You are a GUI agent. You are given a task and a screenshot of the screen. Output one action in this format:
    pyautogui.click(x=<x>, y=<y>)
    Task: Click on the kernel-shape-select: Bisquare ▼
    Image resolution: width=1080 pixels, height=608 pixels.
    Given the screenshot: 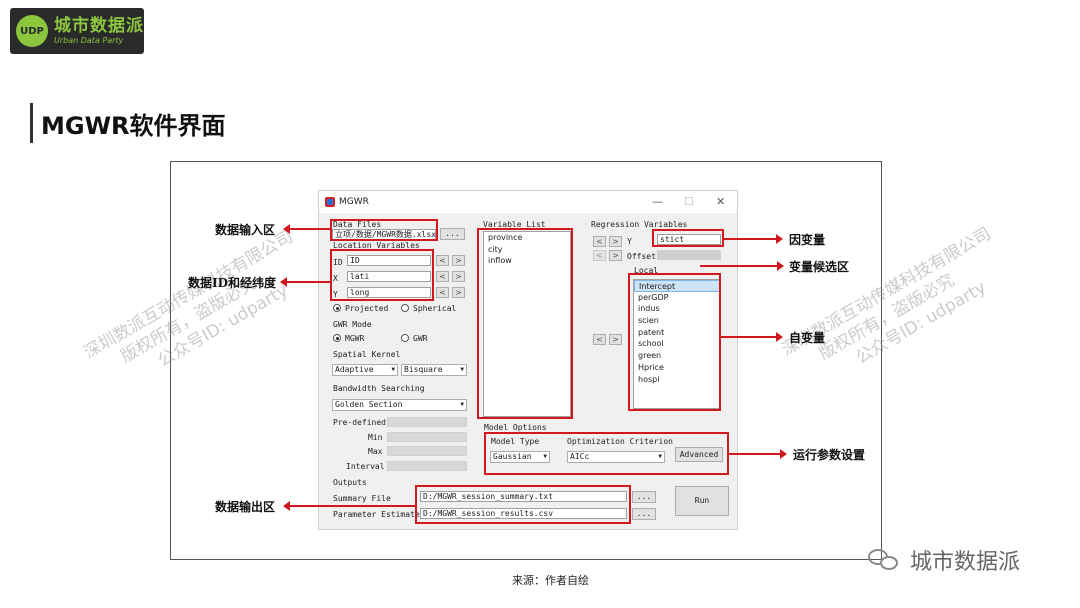 What is the action you would take?
    pyautogui.click(x=434, y=370)
    